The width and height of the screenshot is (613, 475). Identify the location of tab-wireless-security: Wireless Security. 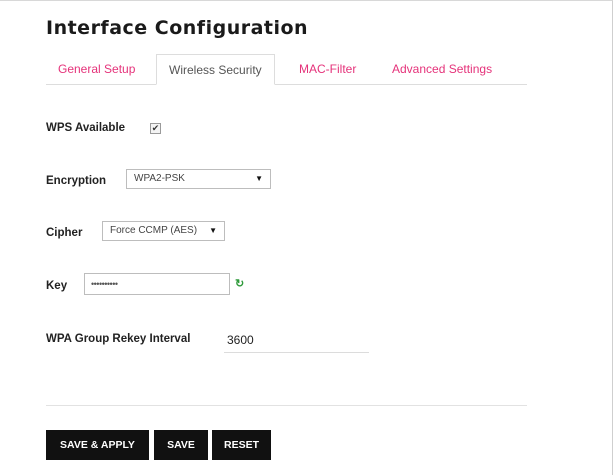
(215, 69).